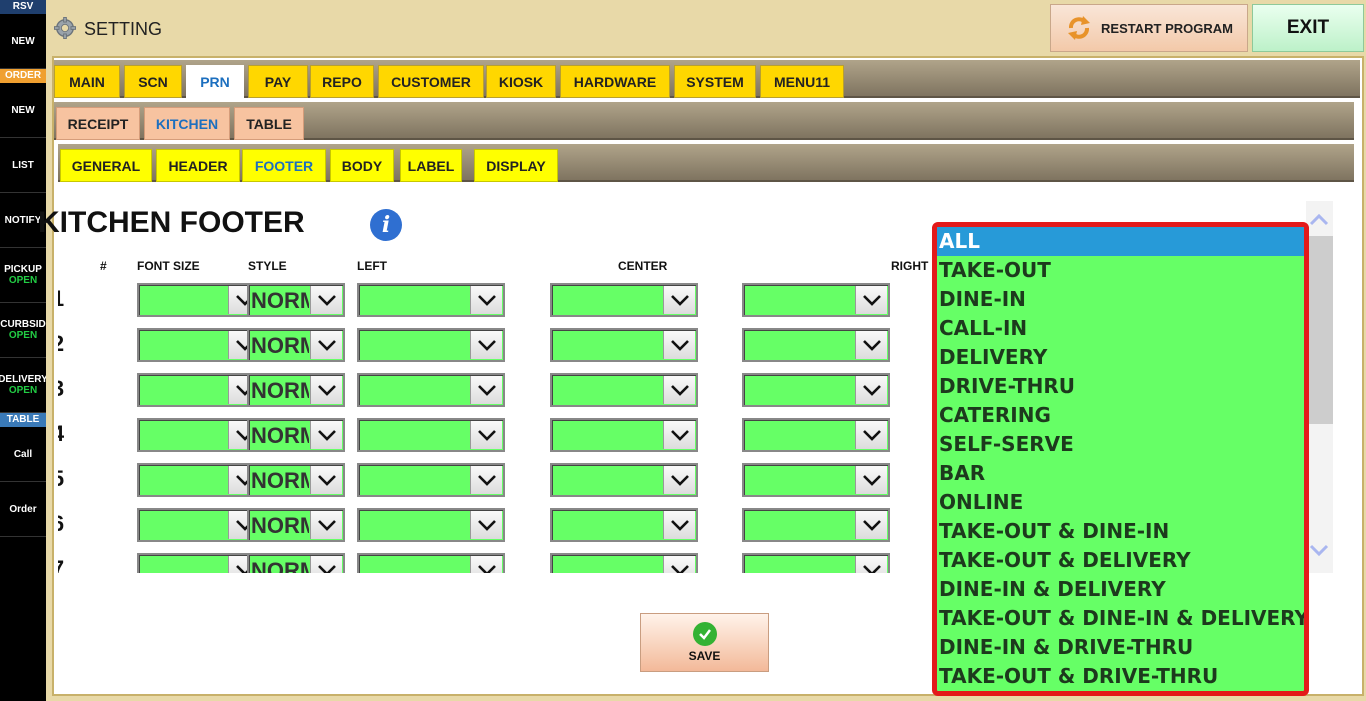 This screenshot has width=1366, height=701. Describe the element at coordinates (1120, 357) in the screenshot. I see `dropdown-option: DELIVERY` at that location.